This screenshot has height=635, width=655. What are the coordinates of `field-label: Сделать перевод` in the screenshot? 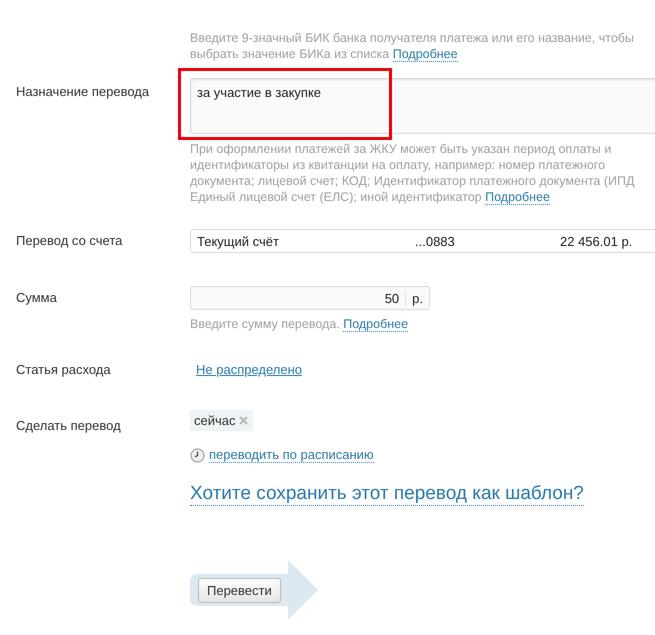 It's located at (68, 425).